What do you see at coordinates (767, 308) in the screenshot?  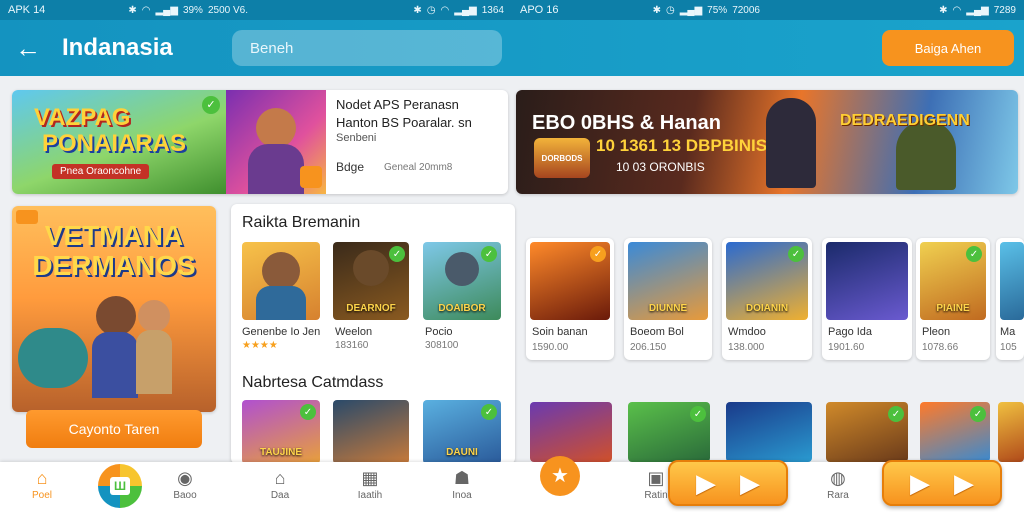 I see `game-caption: DOIANIN` at bounding box center [767, 308].